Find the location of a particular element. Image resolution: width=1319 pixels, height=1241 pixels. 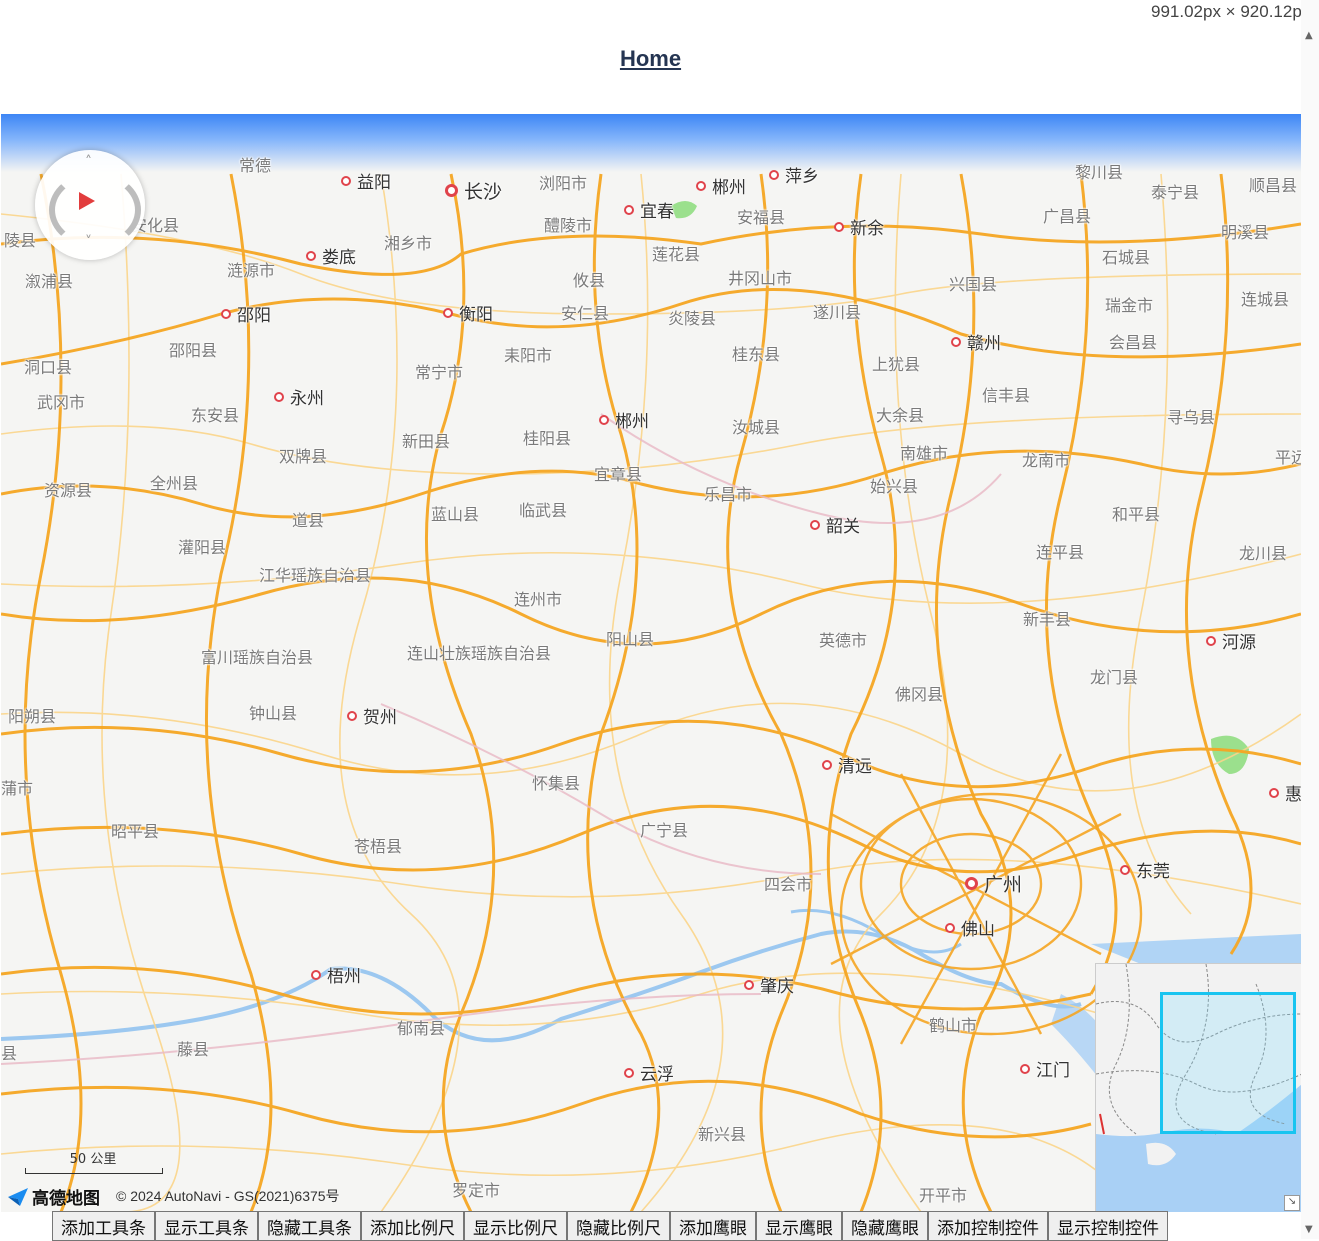

overview-toggle-icon: ↘ is located at coordinates (1292, 1203).